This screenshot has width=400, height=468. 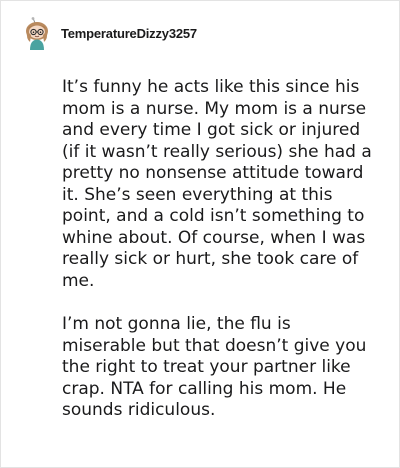 I want to click on comment-header: TemperatureDizzy3257, so click(x=110, y=34).